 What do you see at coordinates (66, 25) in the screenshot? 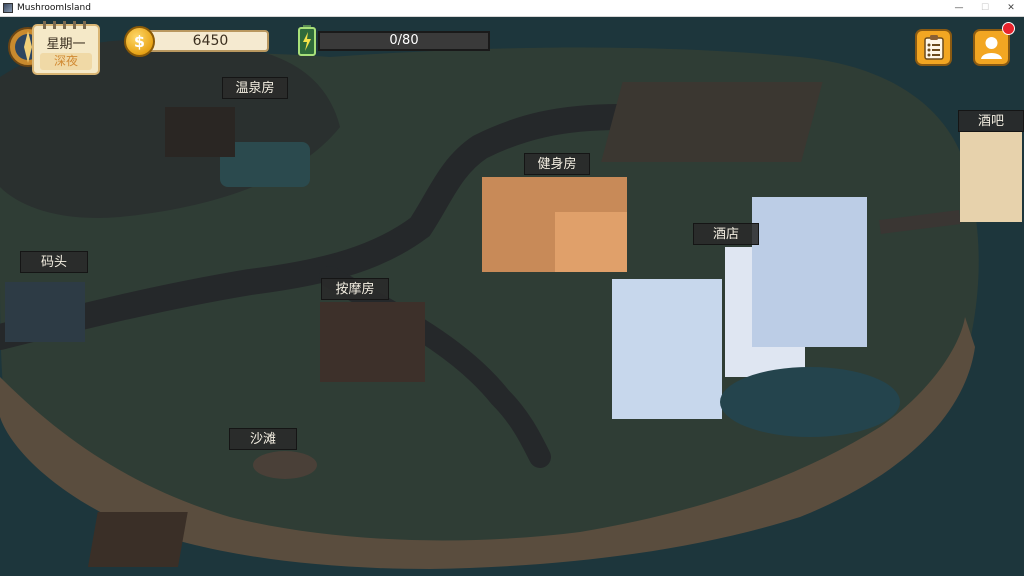
I see `calendar-rings` at bounding box center [66, 25].